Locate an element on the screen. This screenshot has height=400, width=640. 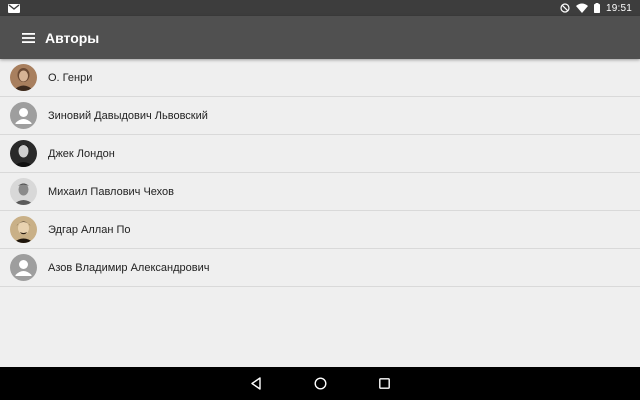
list-item: О. Генри is located at coordinates (320, 78).